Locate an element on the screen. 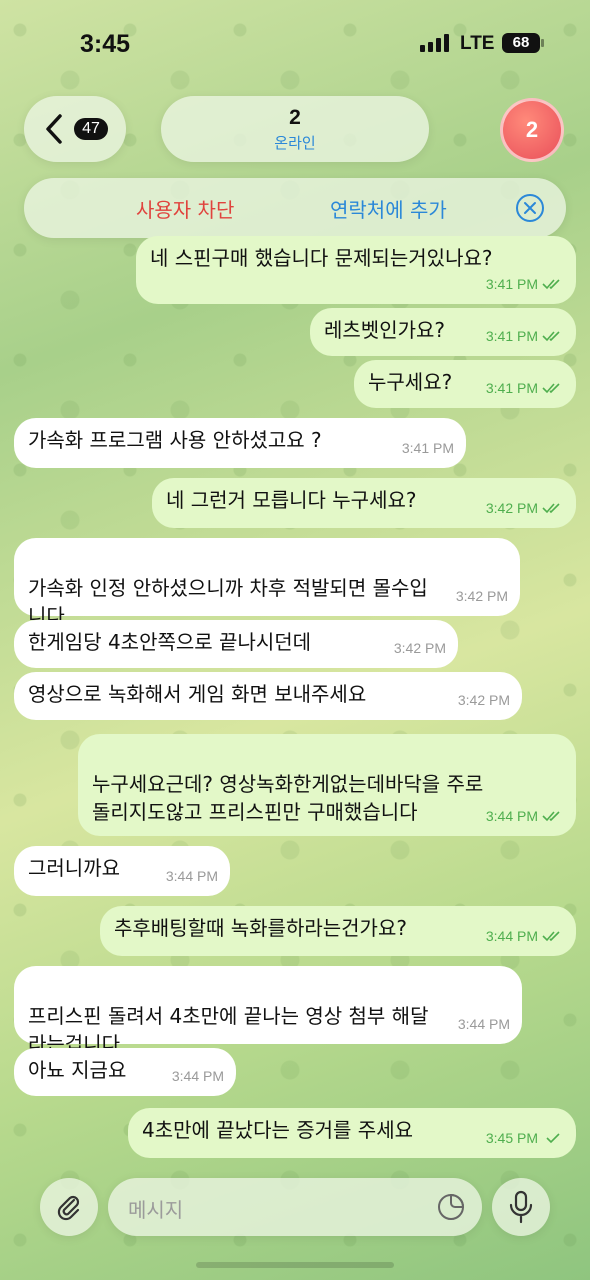 This screenshot has width=590, height=1280. message-bubble: 네 스핀구매 했습니다 문제되는거있나요? 3:41 PM is located at coordinates (356, 270).